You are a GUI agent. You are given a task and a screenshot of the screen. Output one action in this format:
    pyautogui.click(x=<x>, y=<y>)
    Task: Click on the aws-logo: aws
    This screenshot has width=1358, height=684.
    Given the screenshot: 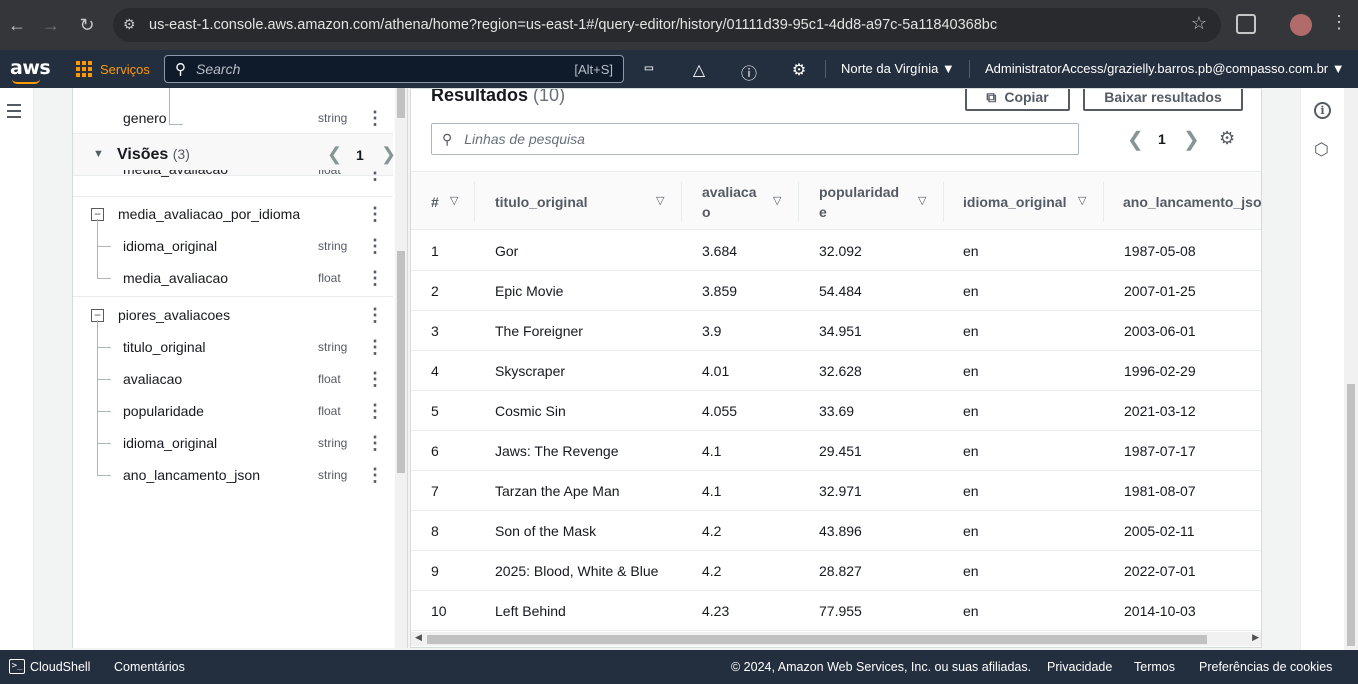 What is the action you would take?
    pyautogui.click(x=30, y=68)
    